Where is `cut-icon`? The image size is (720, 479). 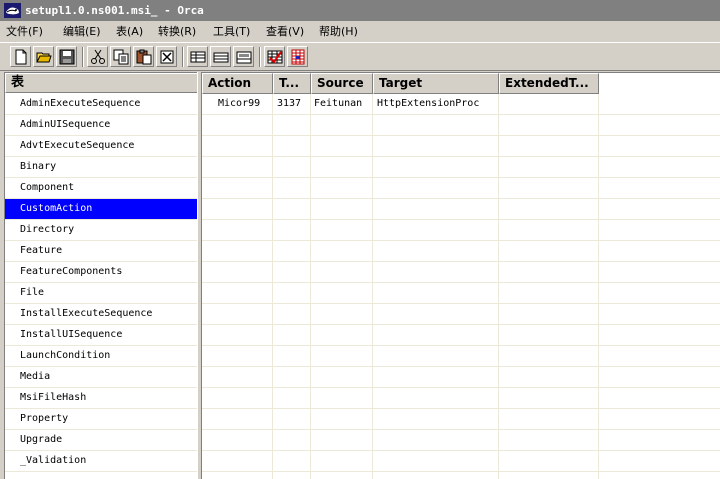
cut-icon is located at coordinates (98, 56).